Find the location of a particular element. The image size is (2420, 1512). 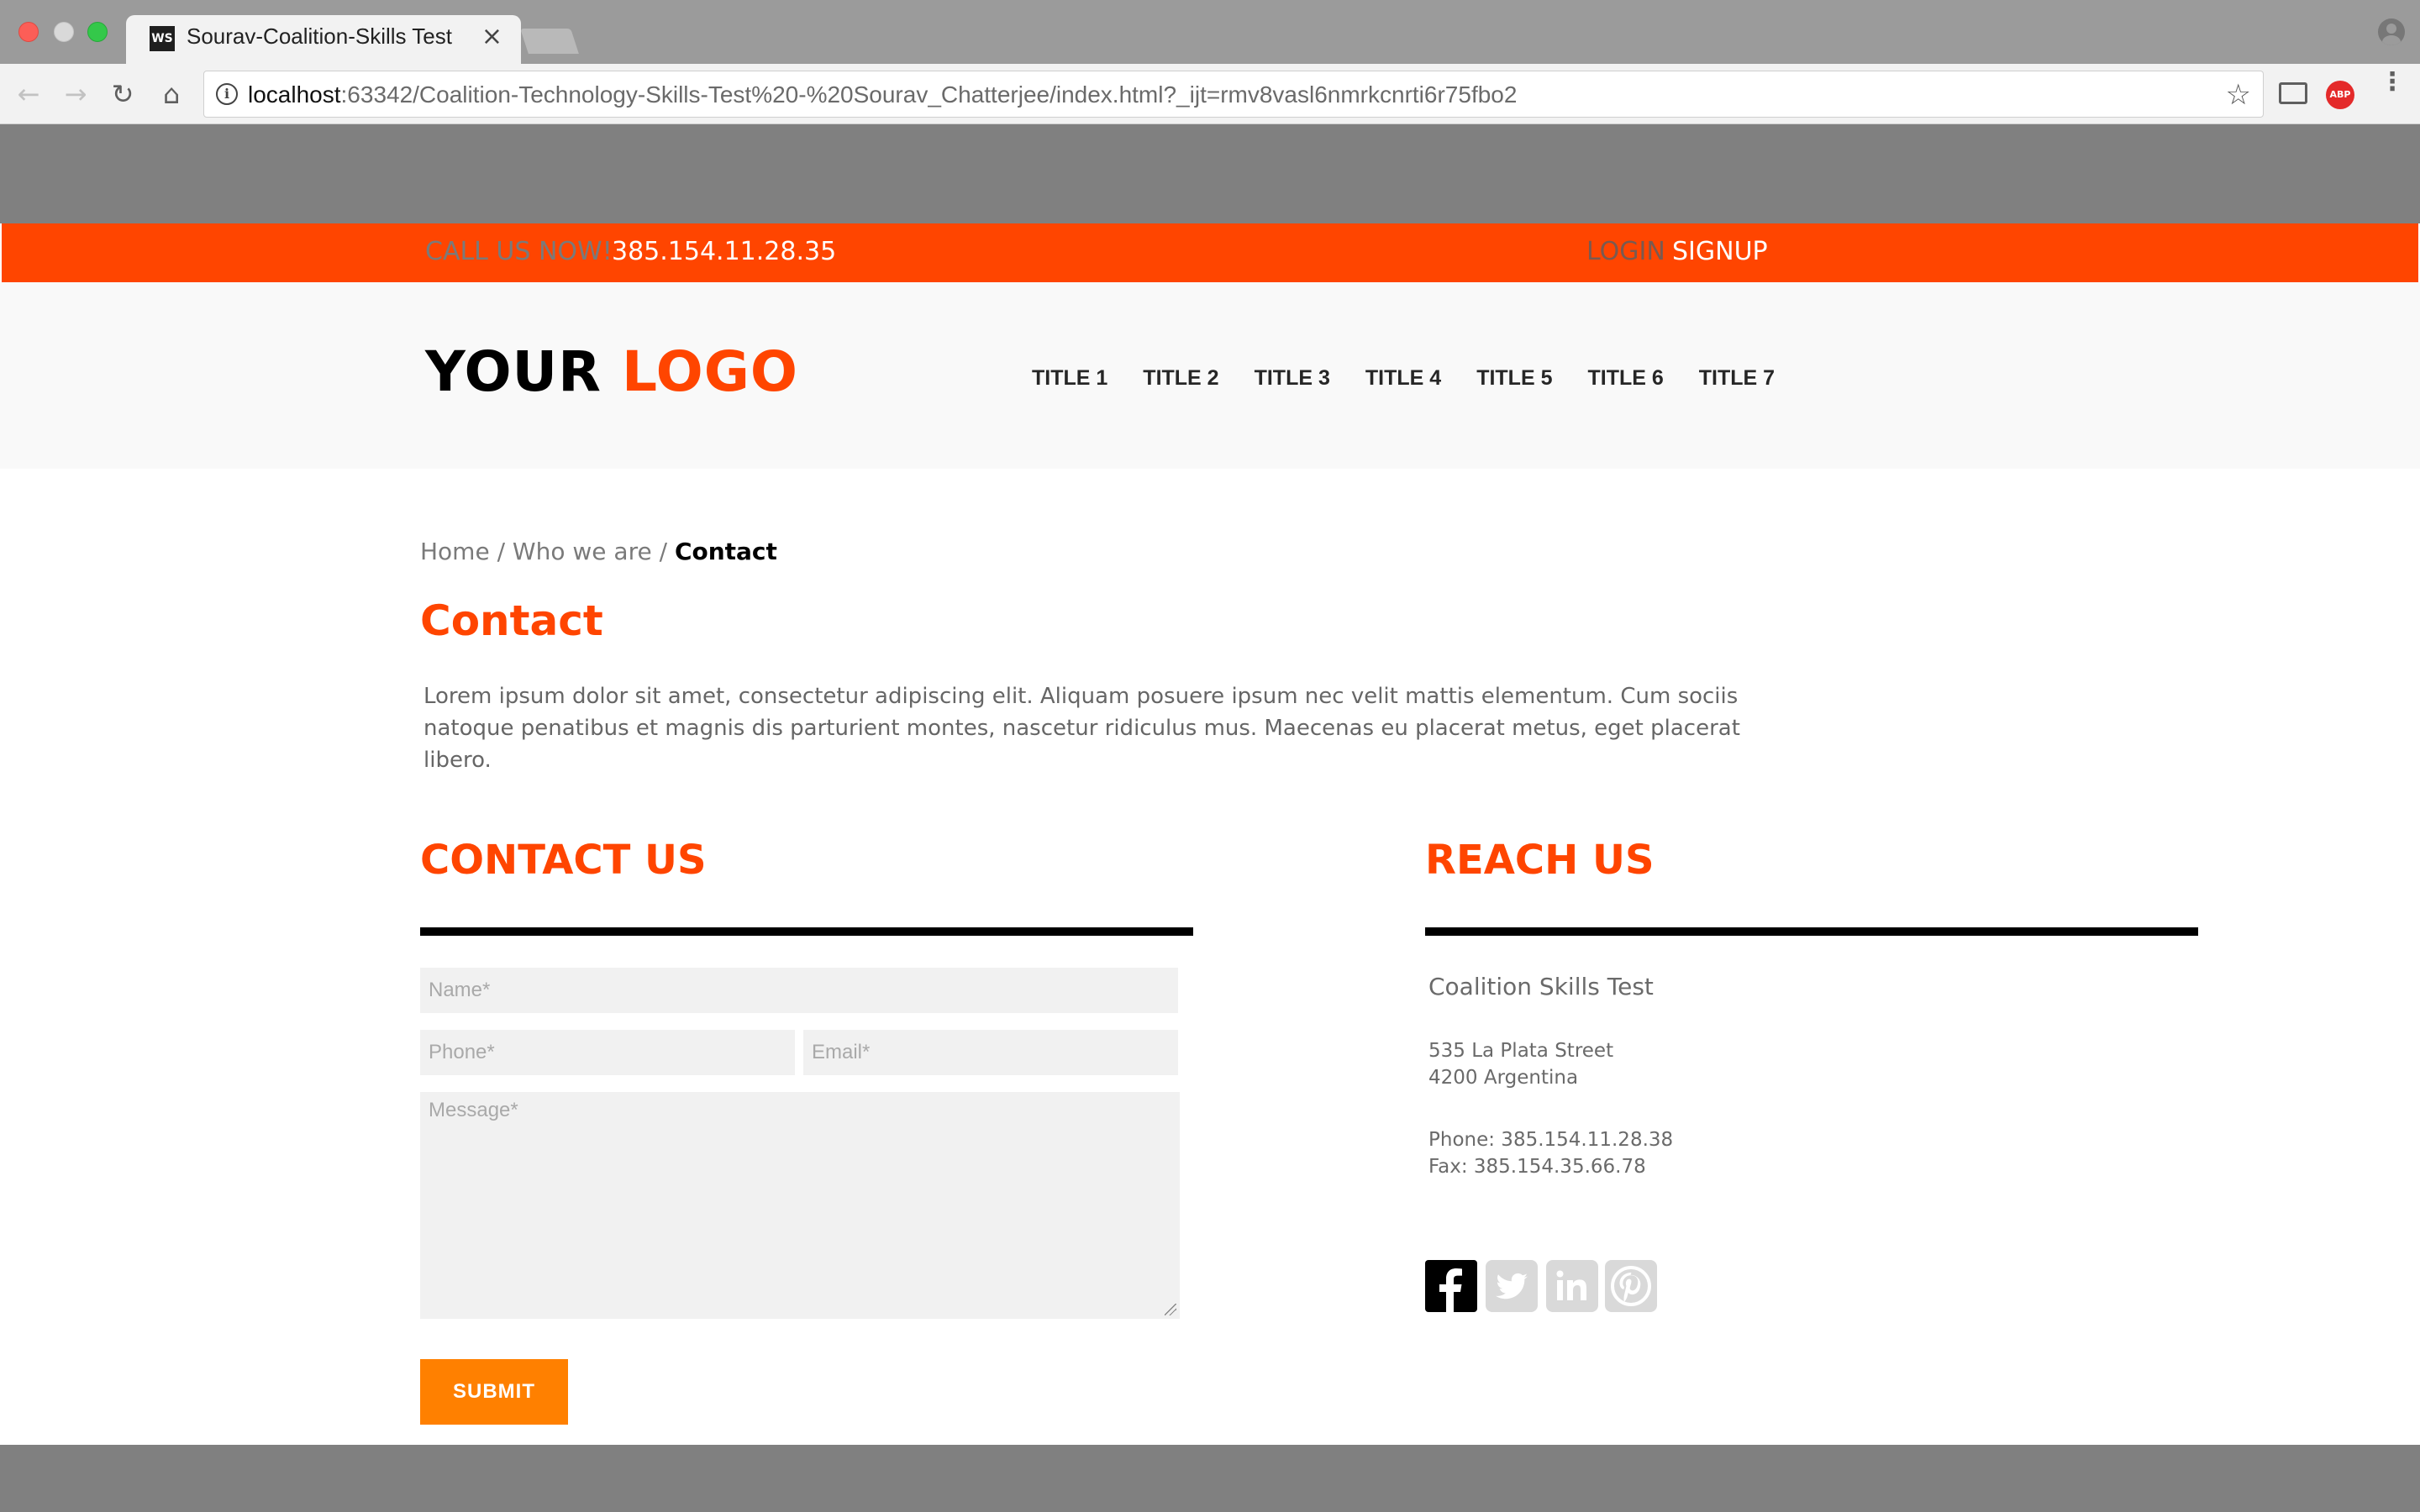

company-name: Coalition Skills Test is located at coordinates (1541, 986).